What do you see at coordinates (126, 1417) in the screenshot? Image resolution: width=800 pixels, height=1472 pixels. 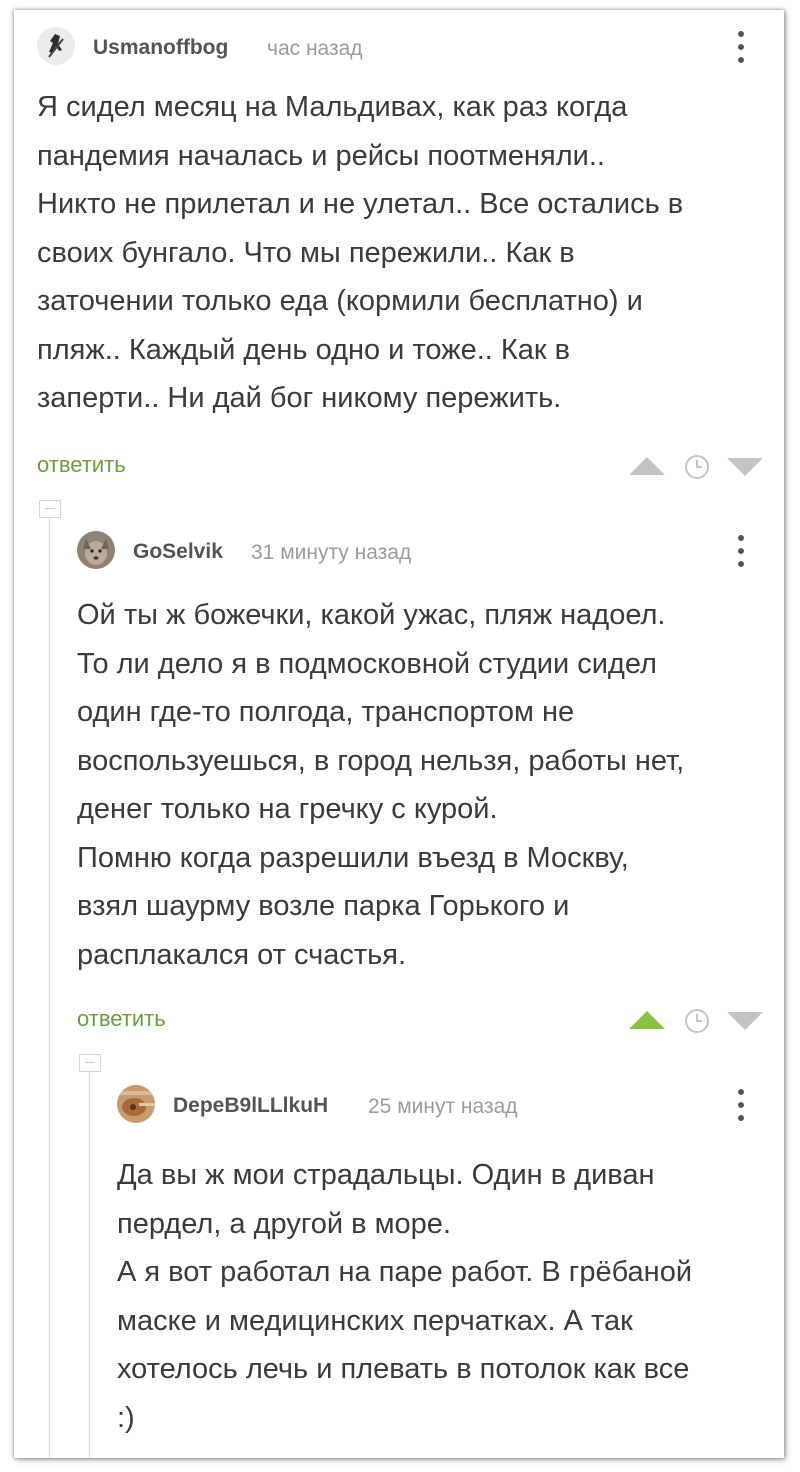 I see `comment-text-line: :)` at bounding box center [126, 1417].